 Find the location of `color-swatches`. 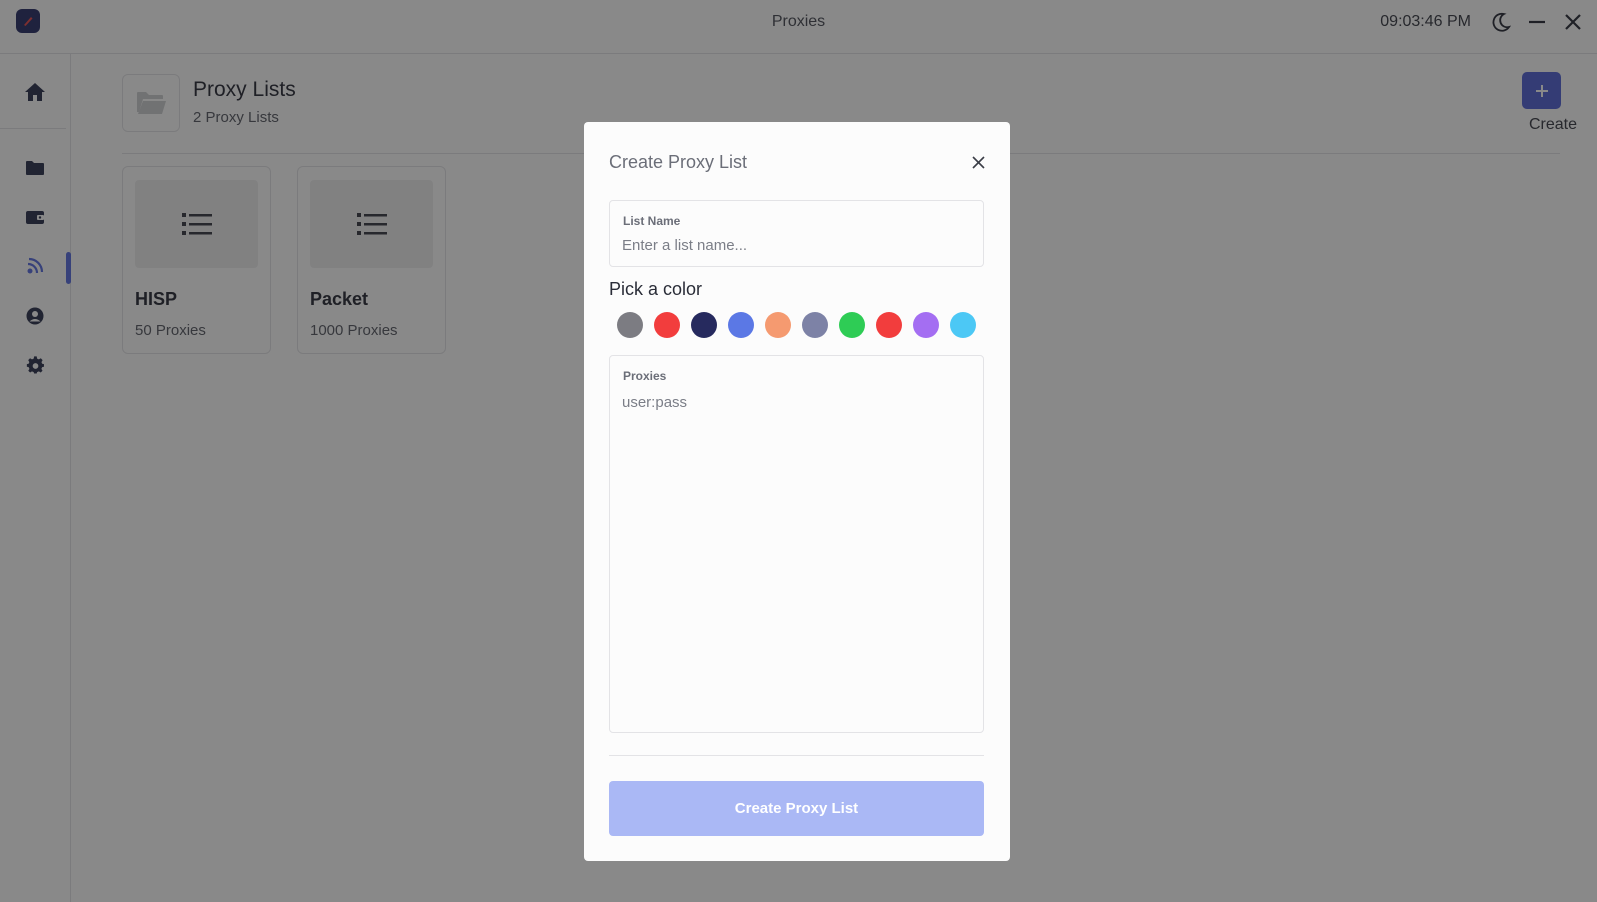

color-swatches is located at coordinates (796, 325).